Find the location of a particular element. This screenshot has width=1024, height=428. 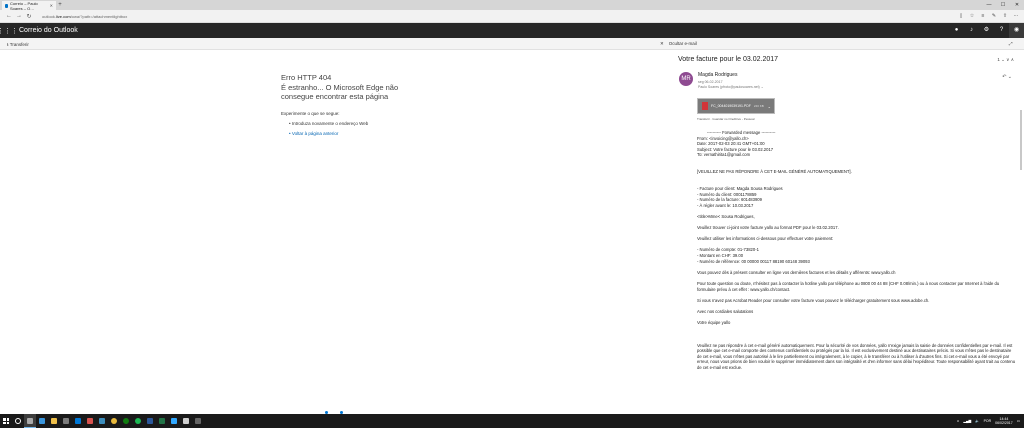

url-prefix: outlook. is located at coordinates (49, 16).